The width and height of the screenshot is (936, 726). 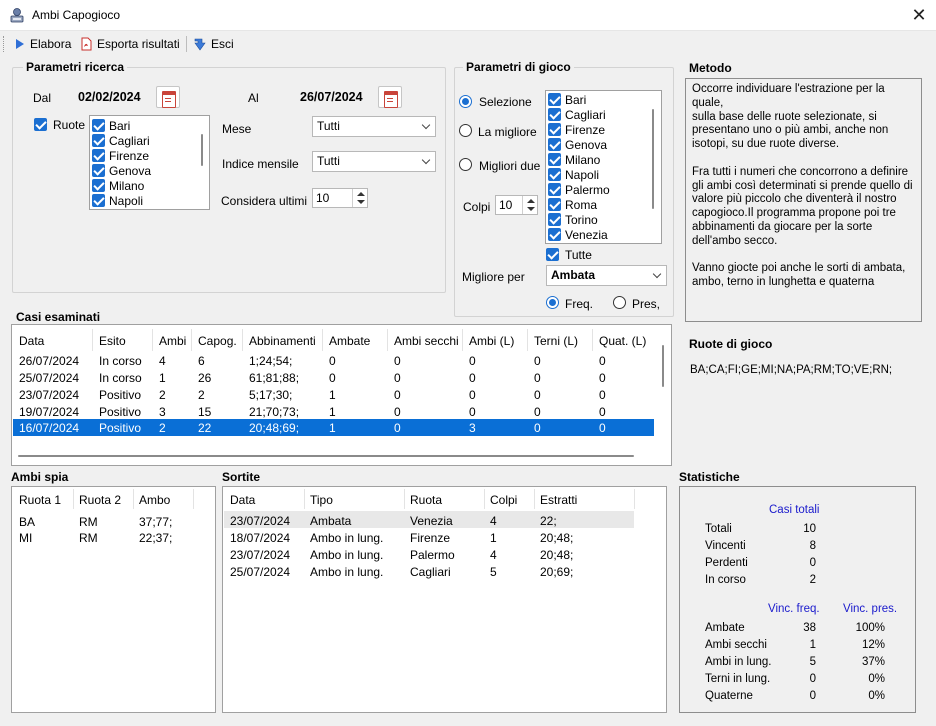 What do you see at coordinates (573, 219) in the screenshot?
I see `list-item: Torino` at bounding box center [573, 219].